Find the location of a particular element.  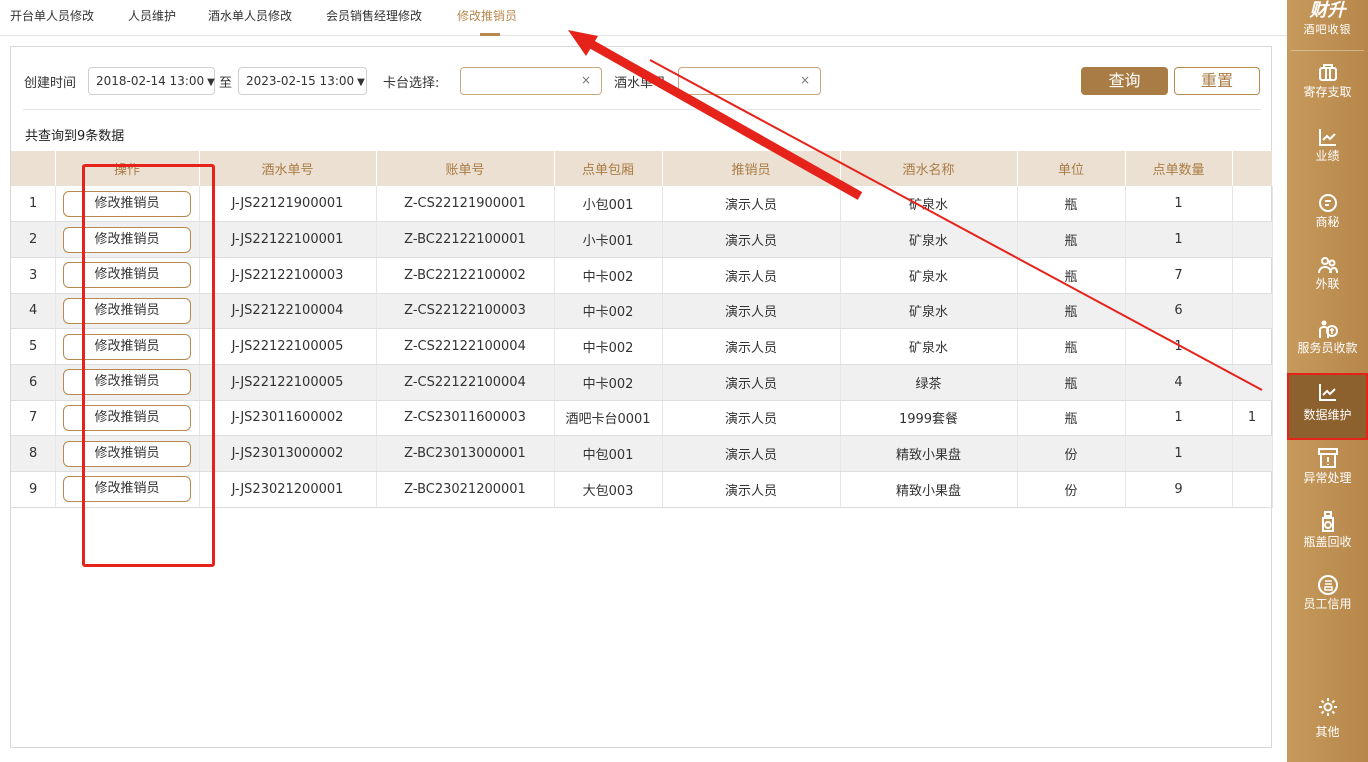

cell-bill-no: Z-BC23021200001 is located at coordinates (465, 489).